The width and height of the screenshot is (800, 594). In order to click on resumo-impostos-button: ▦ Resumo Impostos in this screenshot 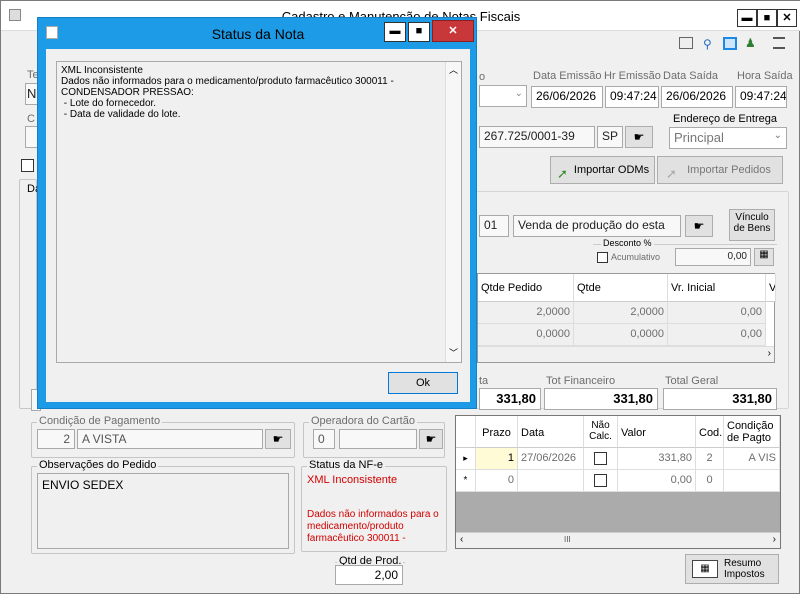, I will do `click(732, 569)`.